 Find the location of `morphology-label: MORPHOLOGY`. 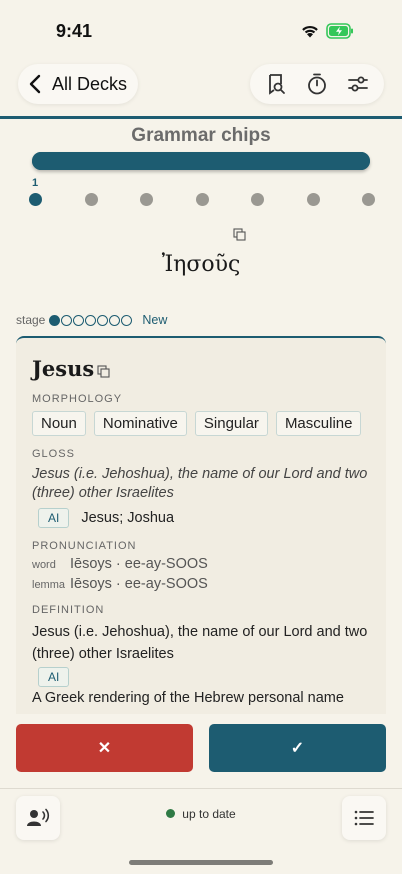

morphology-label: MORPHOLOGY is located at coordinates (77, 399).